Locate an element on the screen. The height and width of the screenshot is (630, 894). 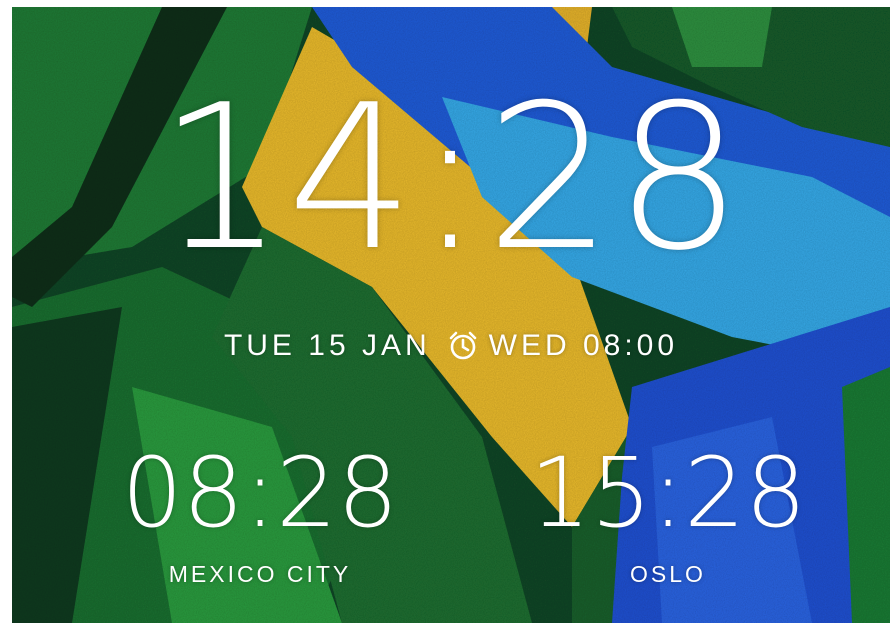
date-alarm-row: TUE 15 JAN WED 08:00 is located at coordinates (451, 346).